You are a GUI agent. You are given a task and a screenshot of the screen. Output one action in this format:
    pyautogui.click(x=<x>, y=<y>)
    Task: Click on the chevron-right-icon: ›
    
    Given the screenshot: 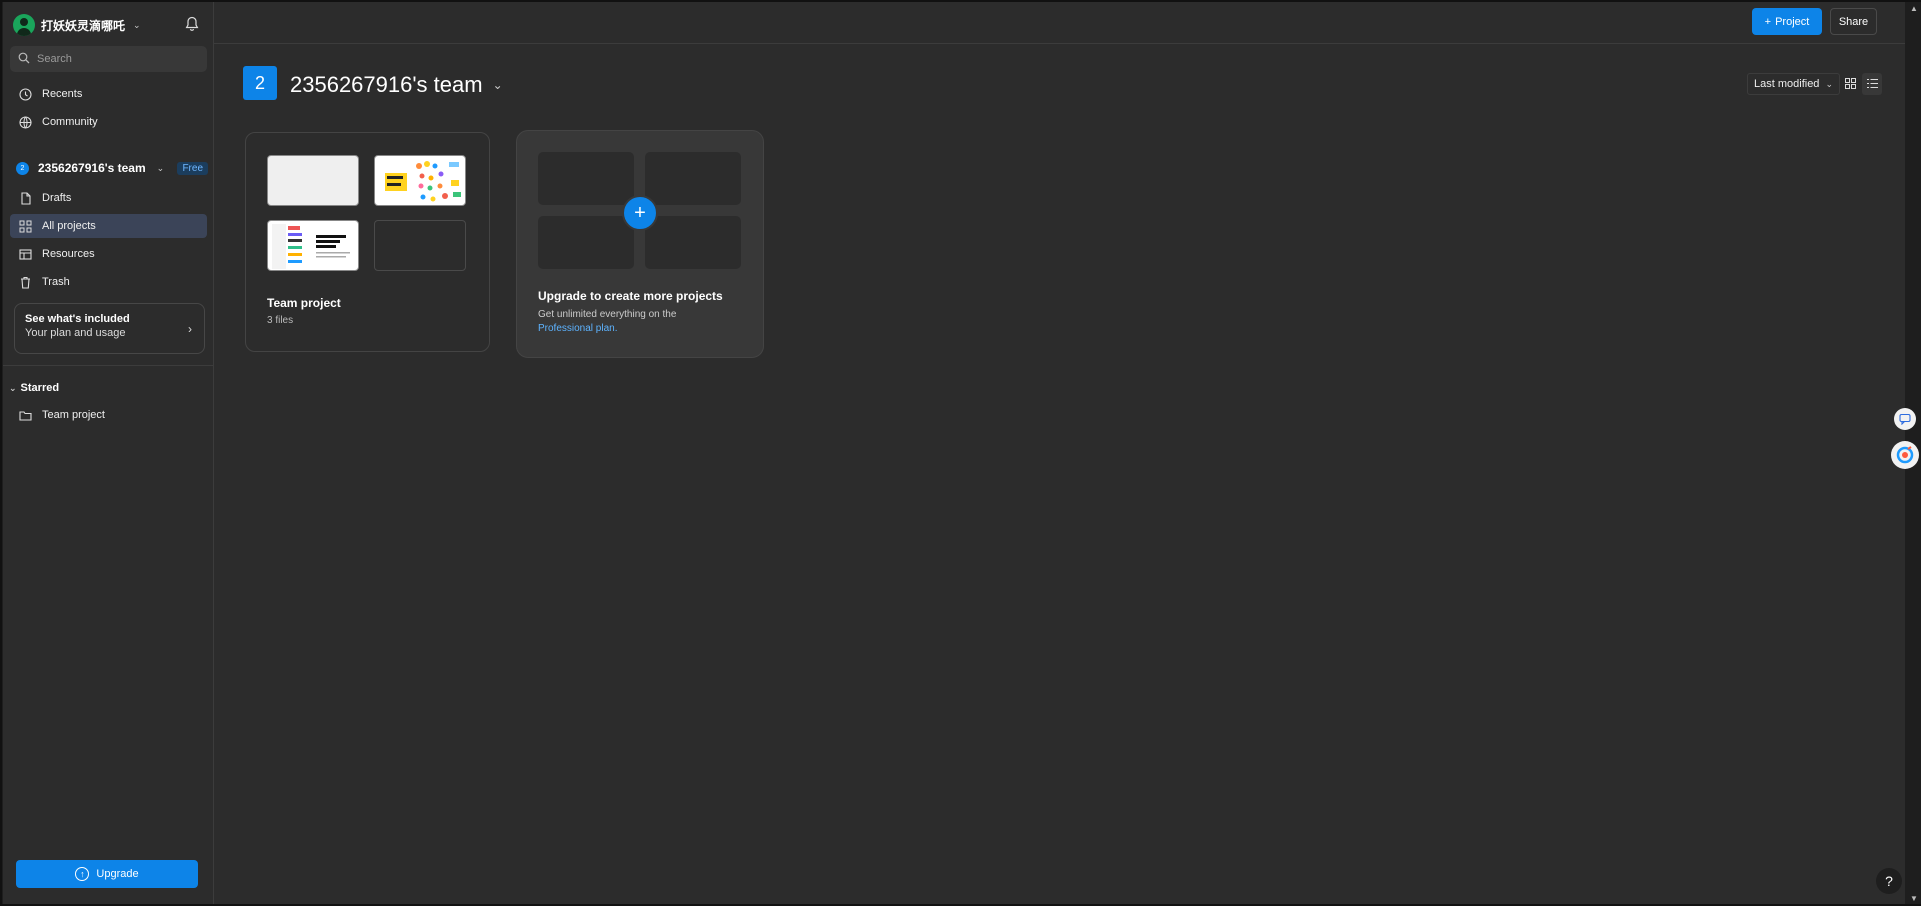 What is the action you would take?
    pyautogui.click(x=190, y=329)
    